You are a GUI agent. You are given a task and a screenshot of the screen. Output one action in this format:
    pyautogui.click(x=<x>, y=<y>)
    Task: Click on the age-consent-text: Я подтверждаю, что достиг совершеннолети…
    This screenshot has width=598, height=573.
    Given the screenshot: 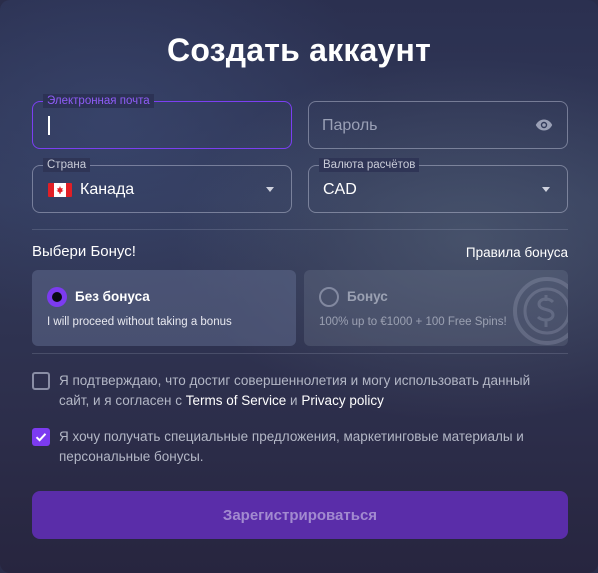 What is the action you would take?
    pyautogui.click(x=309, y=391)
    